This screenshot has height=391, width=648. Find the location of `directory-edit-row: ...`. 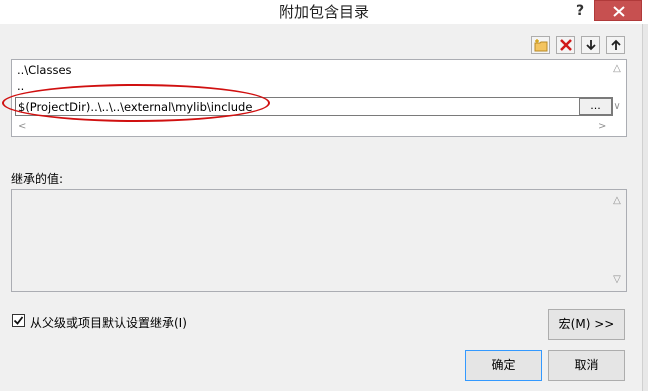

directory-edit-row: ... is located at coordinates (314, 106).